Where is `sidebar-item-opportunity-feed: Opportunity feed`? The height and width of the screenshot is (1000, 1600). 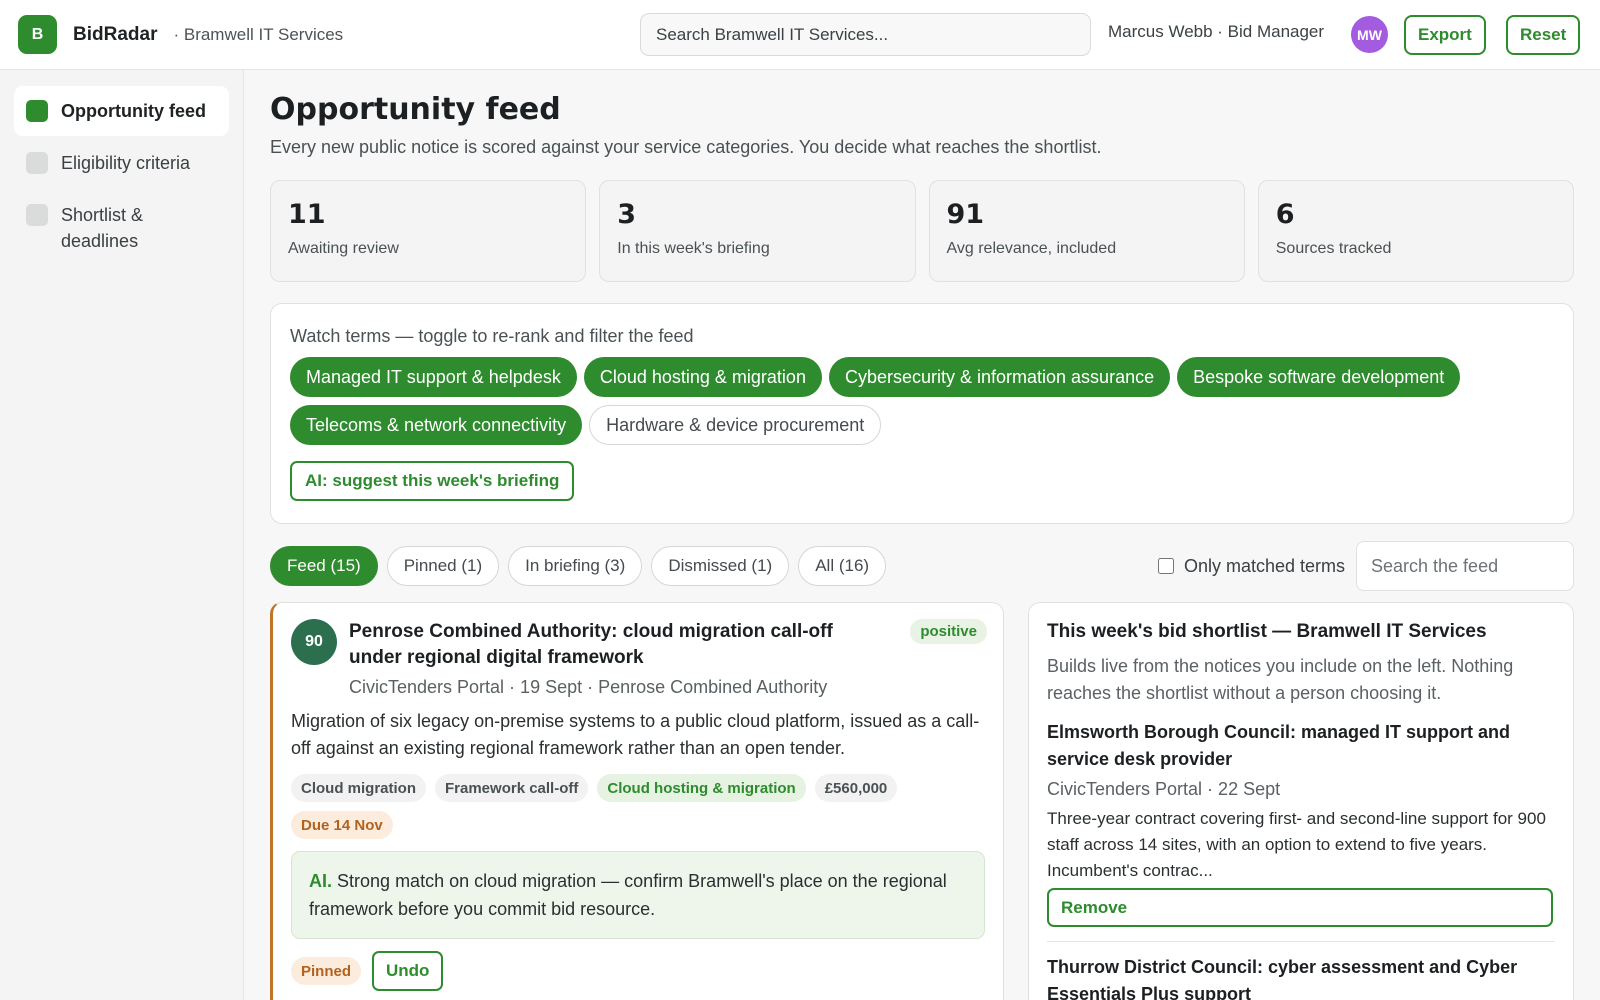
sidebar-item-opportunity-feed: Opportunity feed is located at coordinates (121, 111).